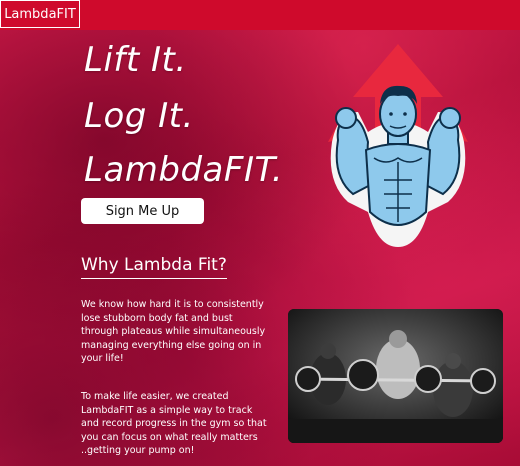 Image resolution: width=520 pixels, height=466 pixels. What do you see at coordinates (398, 145) in the screenshot?
I see `muscle-man-illustration` at bounding box center [398, 145].